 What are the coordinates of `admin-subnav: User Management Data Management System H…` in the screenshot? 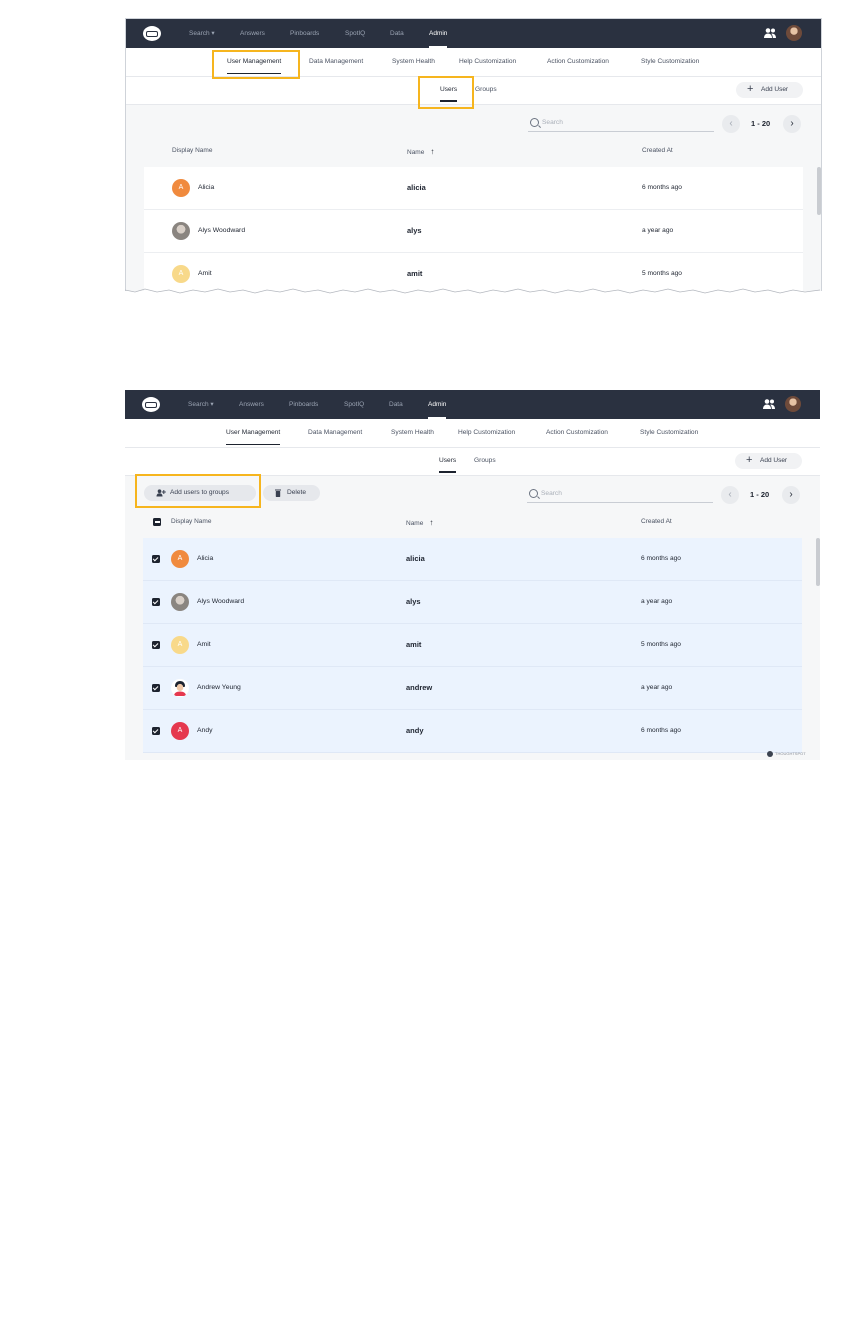 It's located at (472, 433).